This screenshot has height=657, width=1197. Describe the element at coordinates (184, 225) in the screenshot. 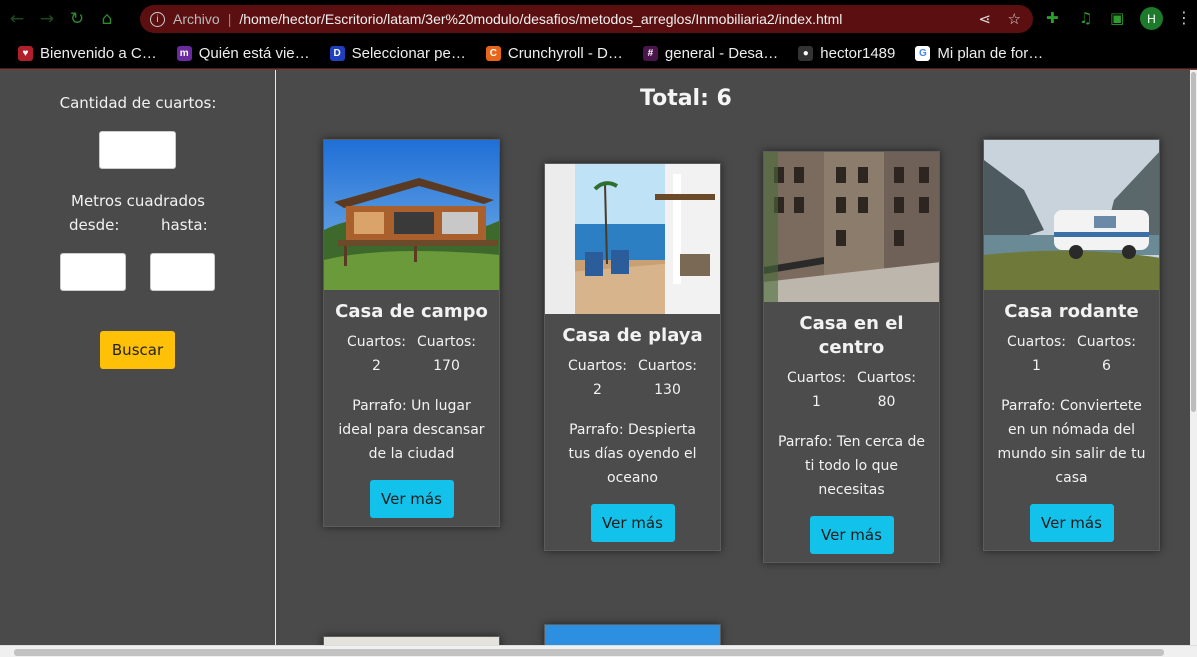

I see `to-label: hasta:` at that location.